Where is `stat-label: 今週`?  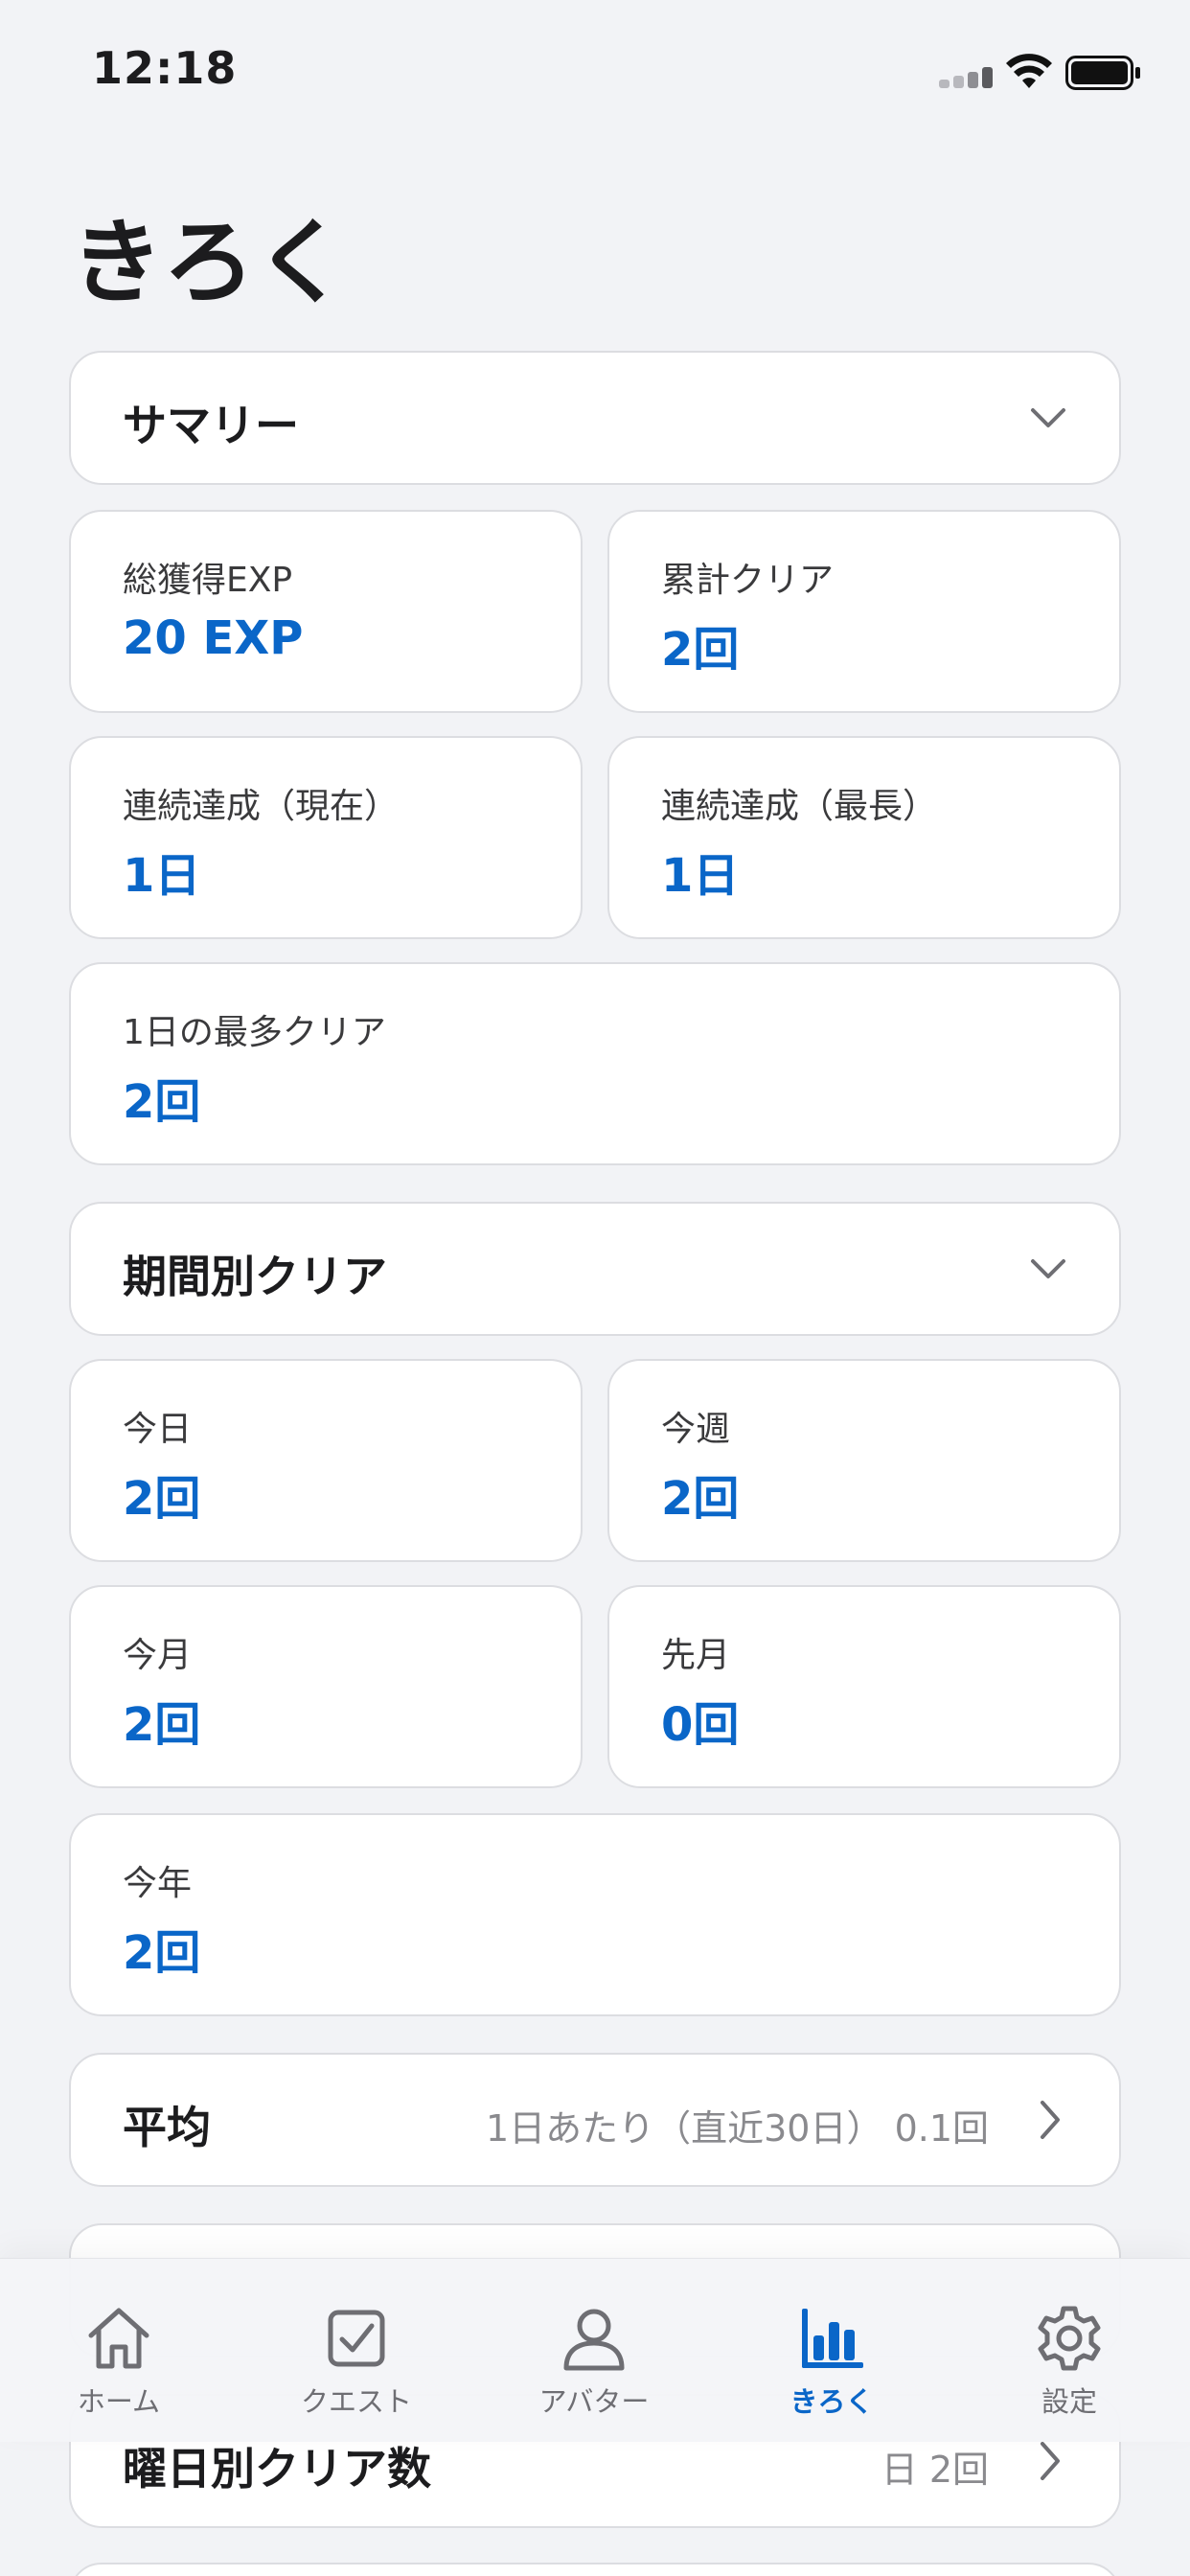 stat-label: 今週 is located at coordinates (696, 1429).